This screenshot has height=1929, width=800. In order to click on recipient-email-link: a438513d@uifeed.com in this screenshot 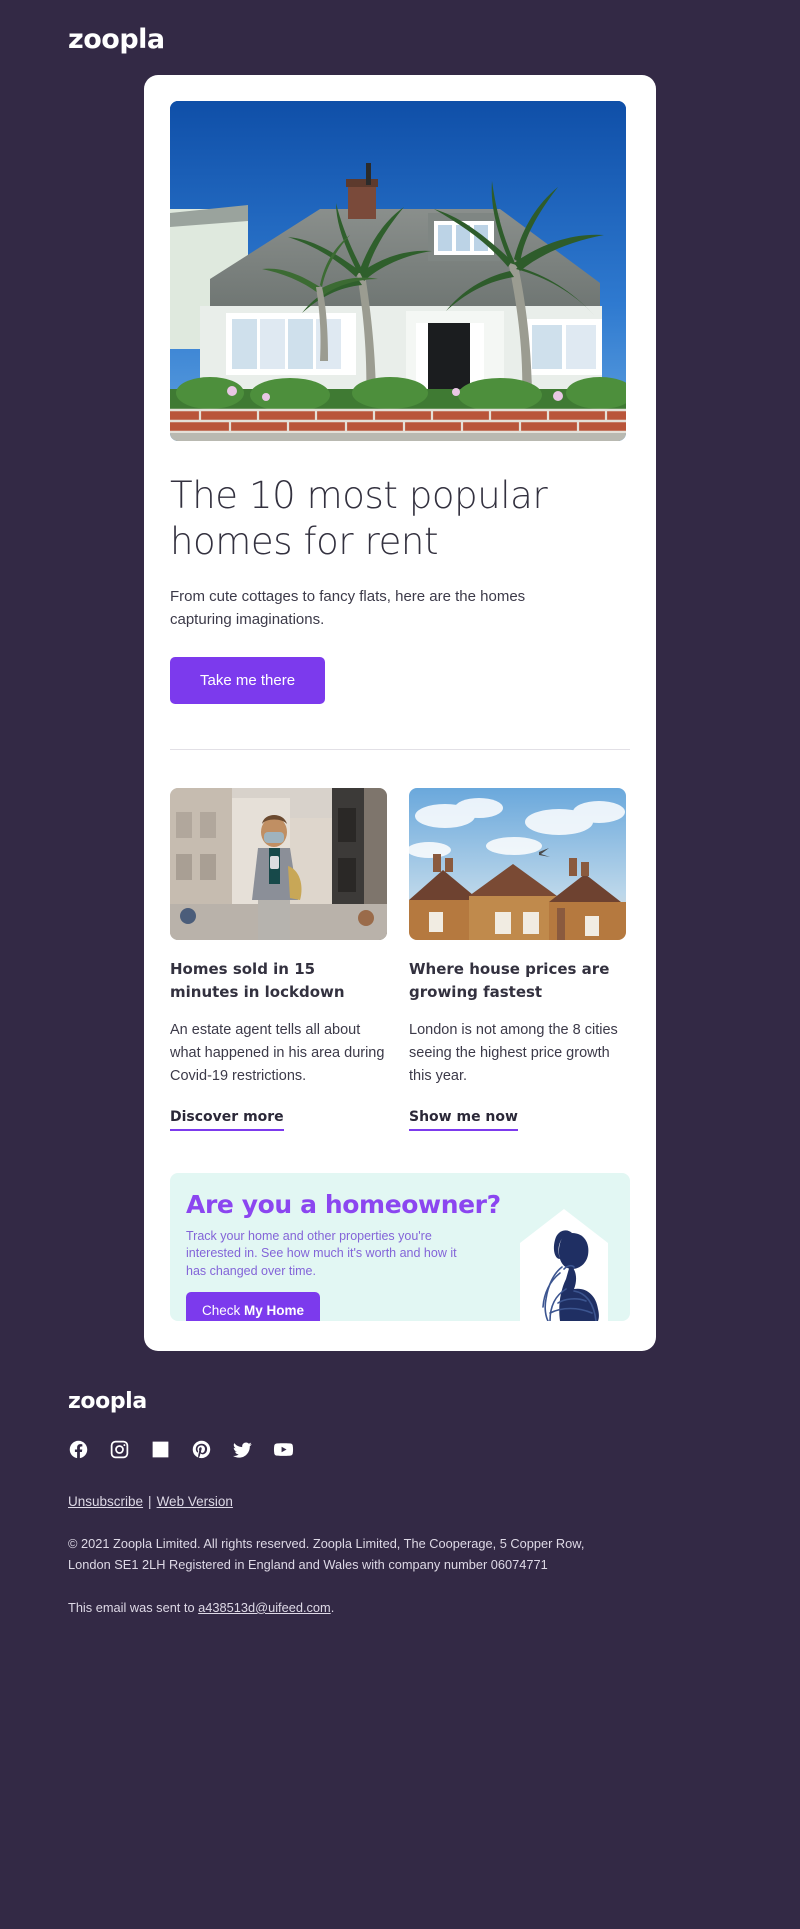, I will do `click(264, 1607)`.